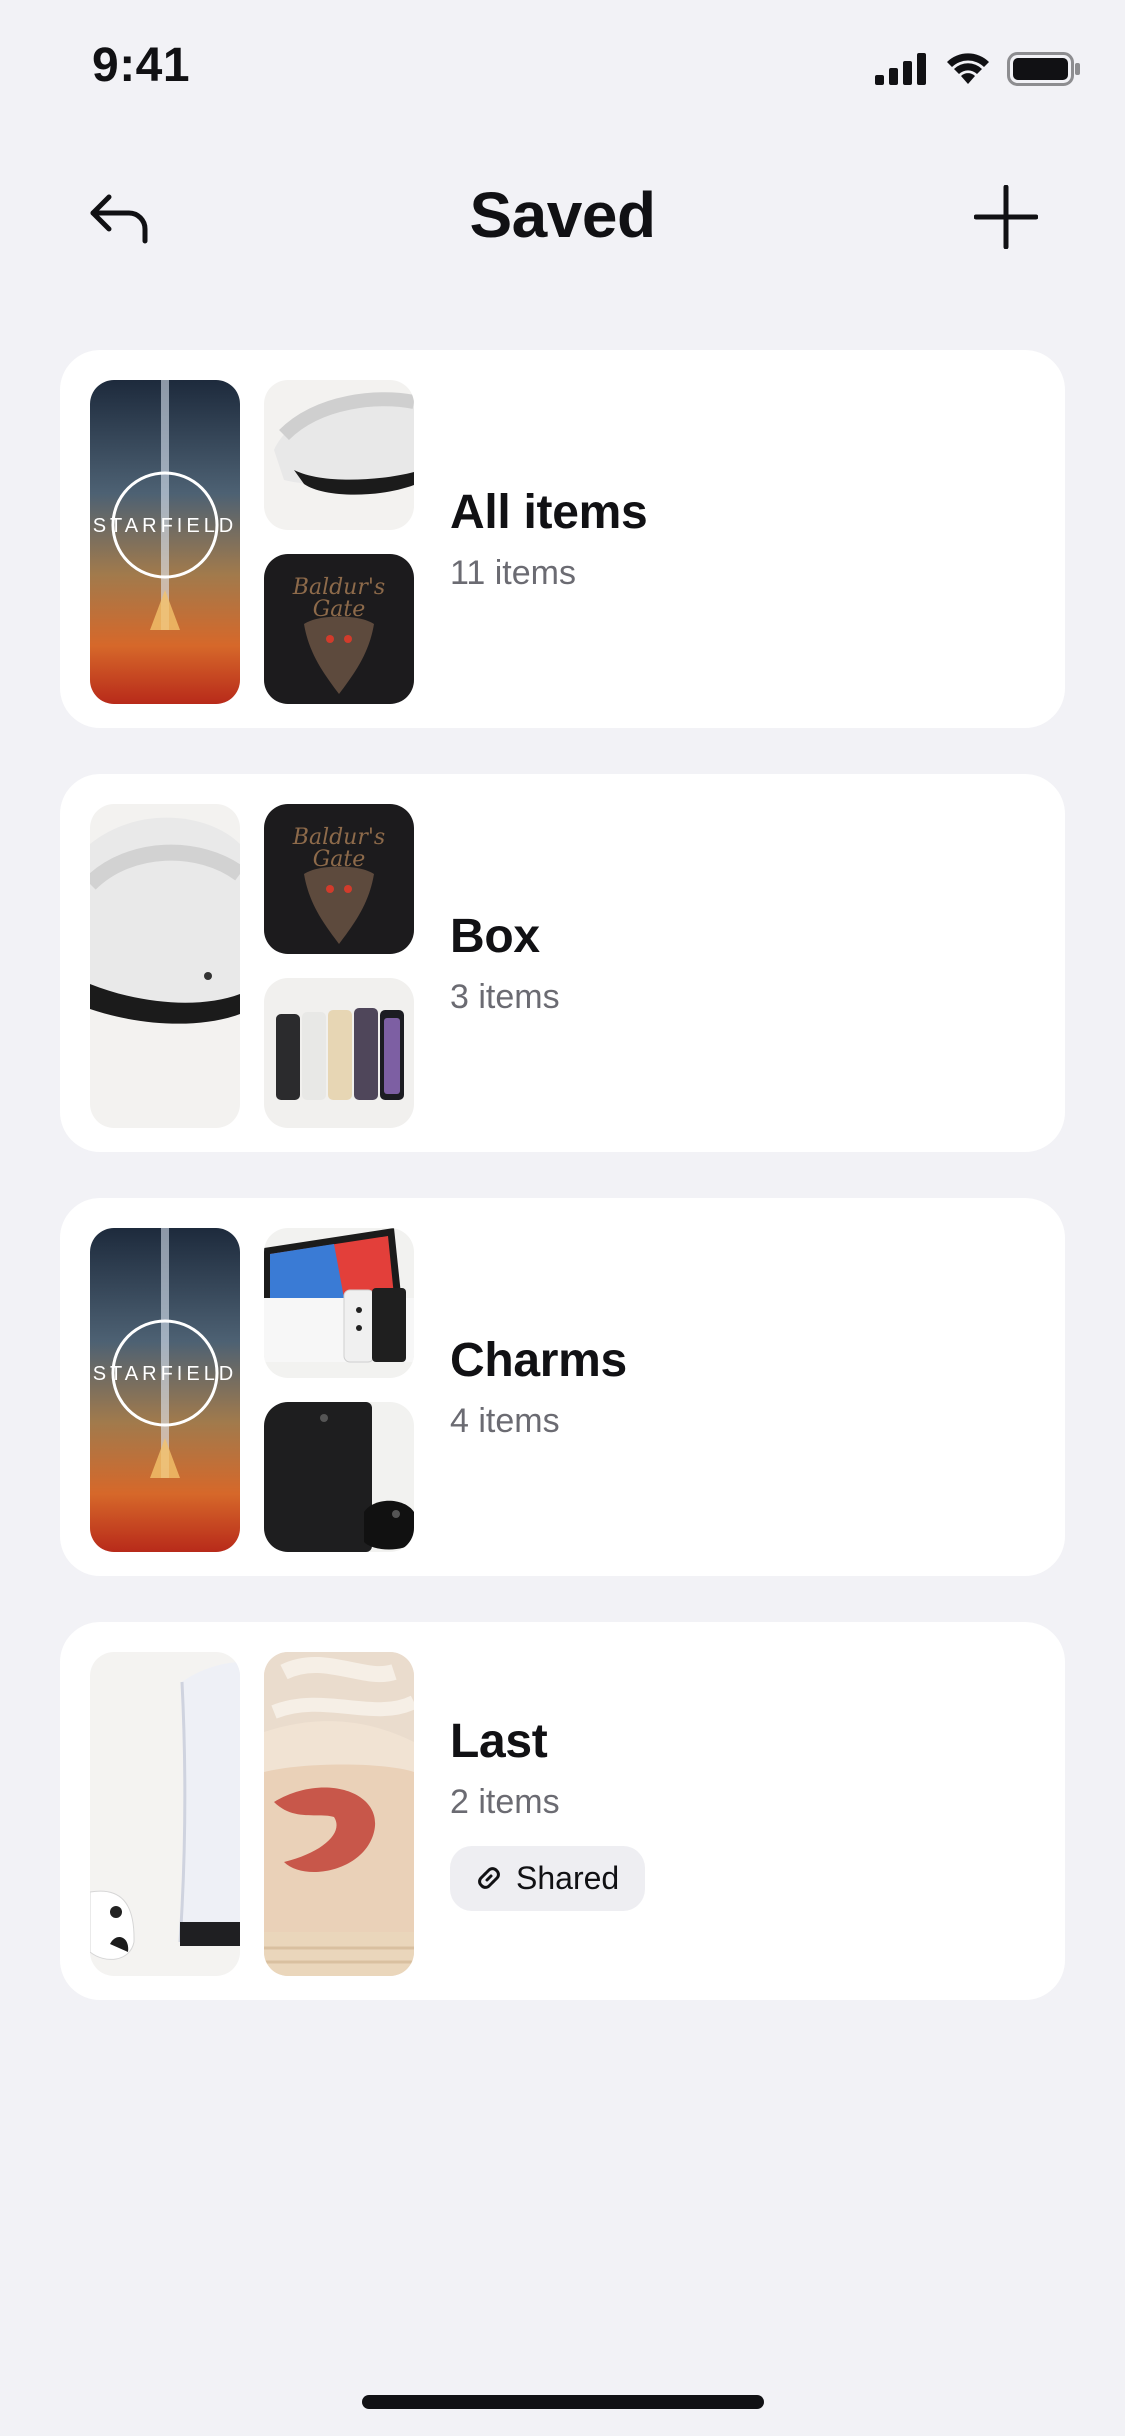  I want to click on collection-info: Box 3 items, so click(505, 963).